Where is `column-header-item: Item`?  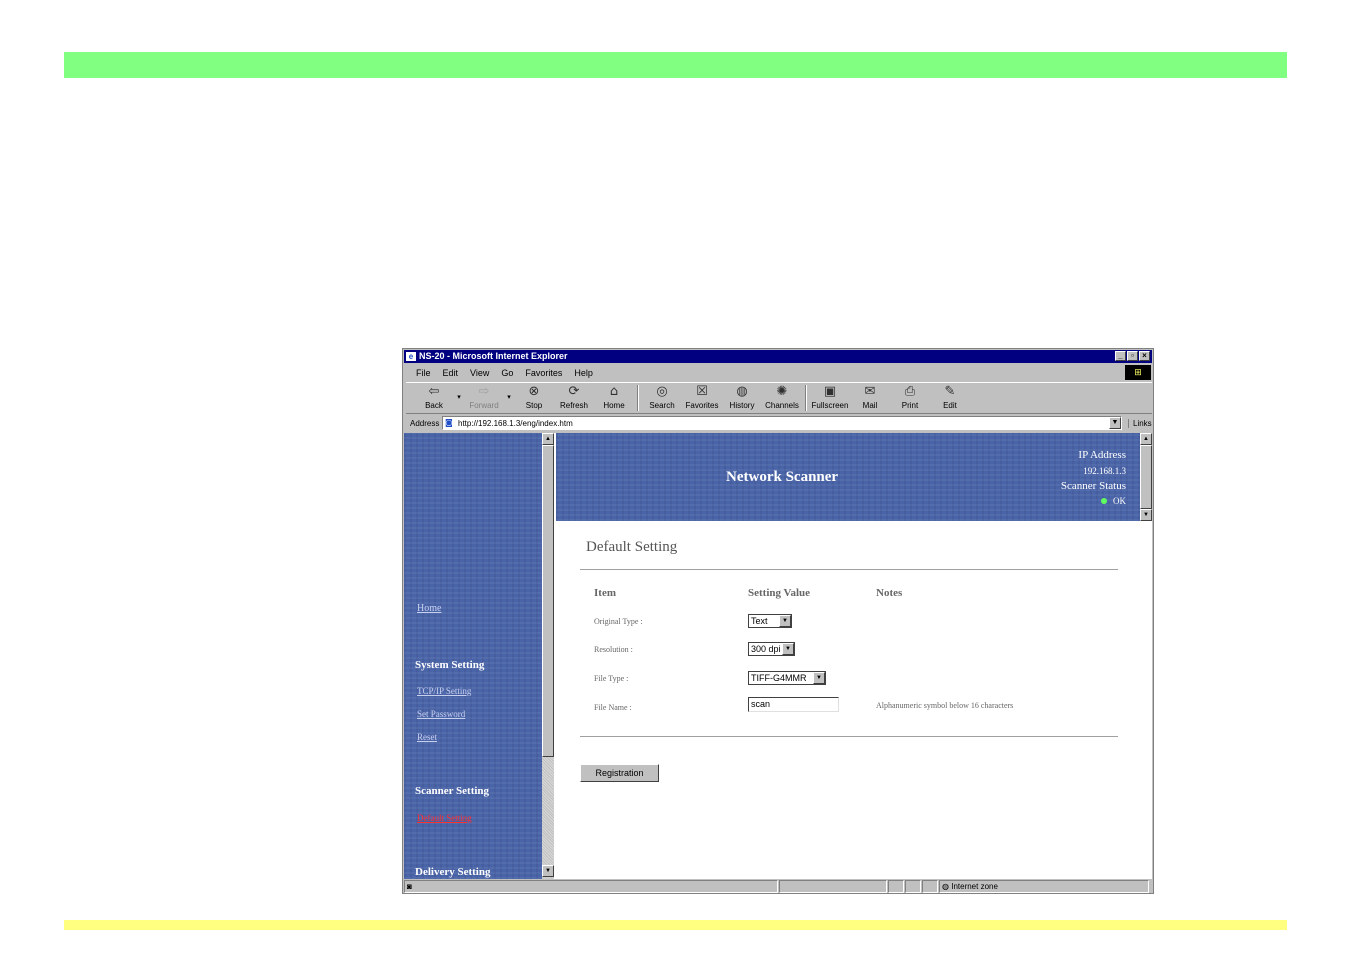 column-header-item: Item is located at coordinates (605, 593).